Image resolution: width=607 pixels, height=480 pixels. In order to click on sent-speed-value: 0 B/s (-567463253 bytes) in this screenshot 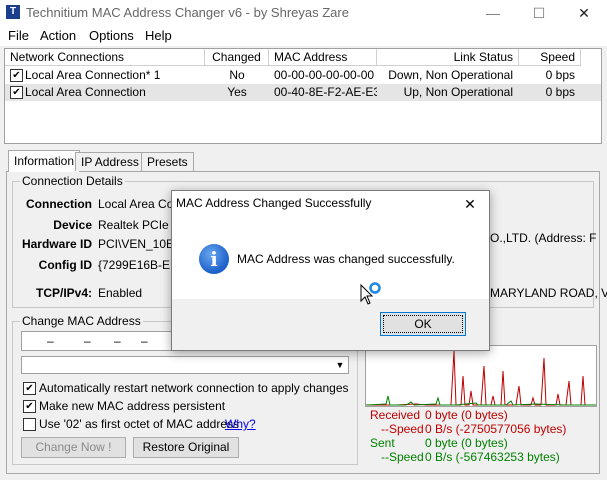, I will do `click(492, 457)`.